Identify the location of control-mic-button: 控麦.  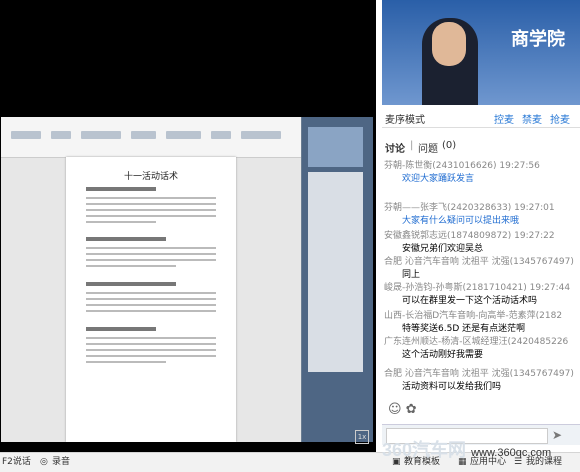
(504, 118).